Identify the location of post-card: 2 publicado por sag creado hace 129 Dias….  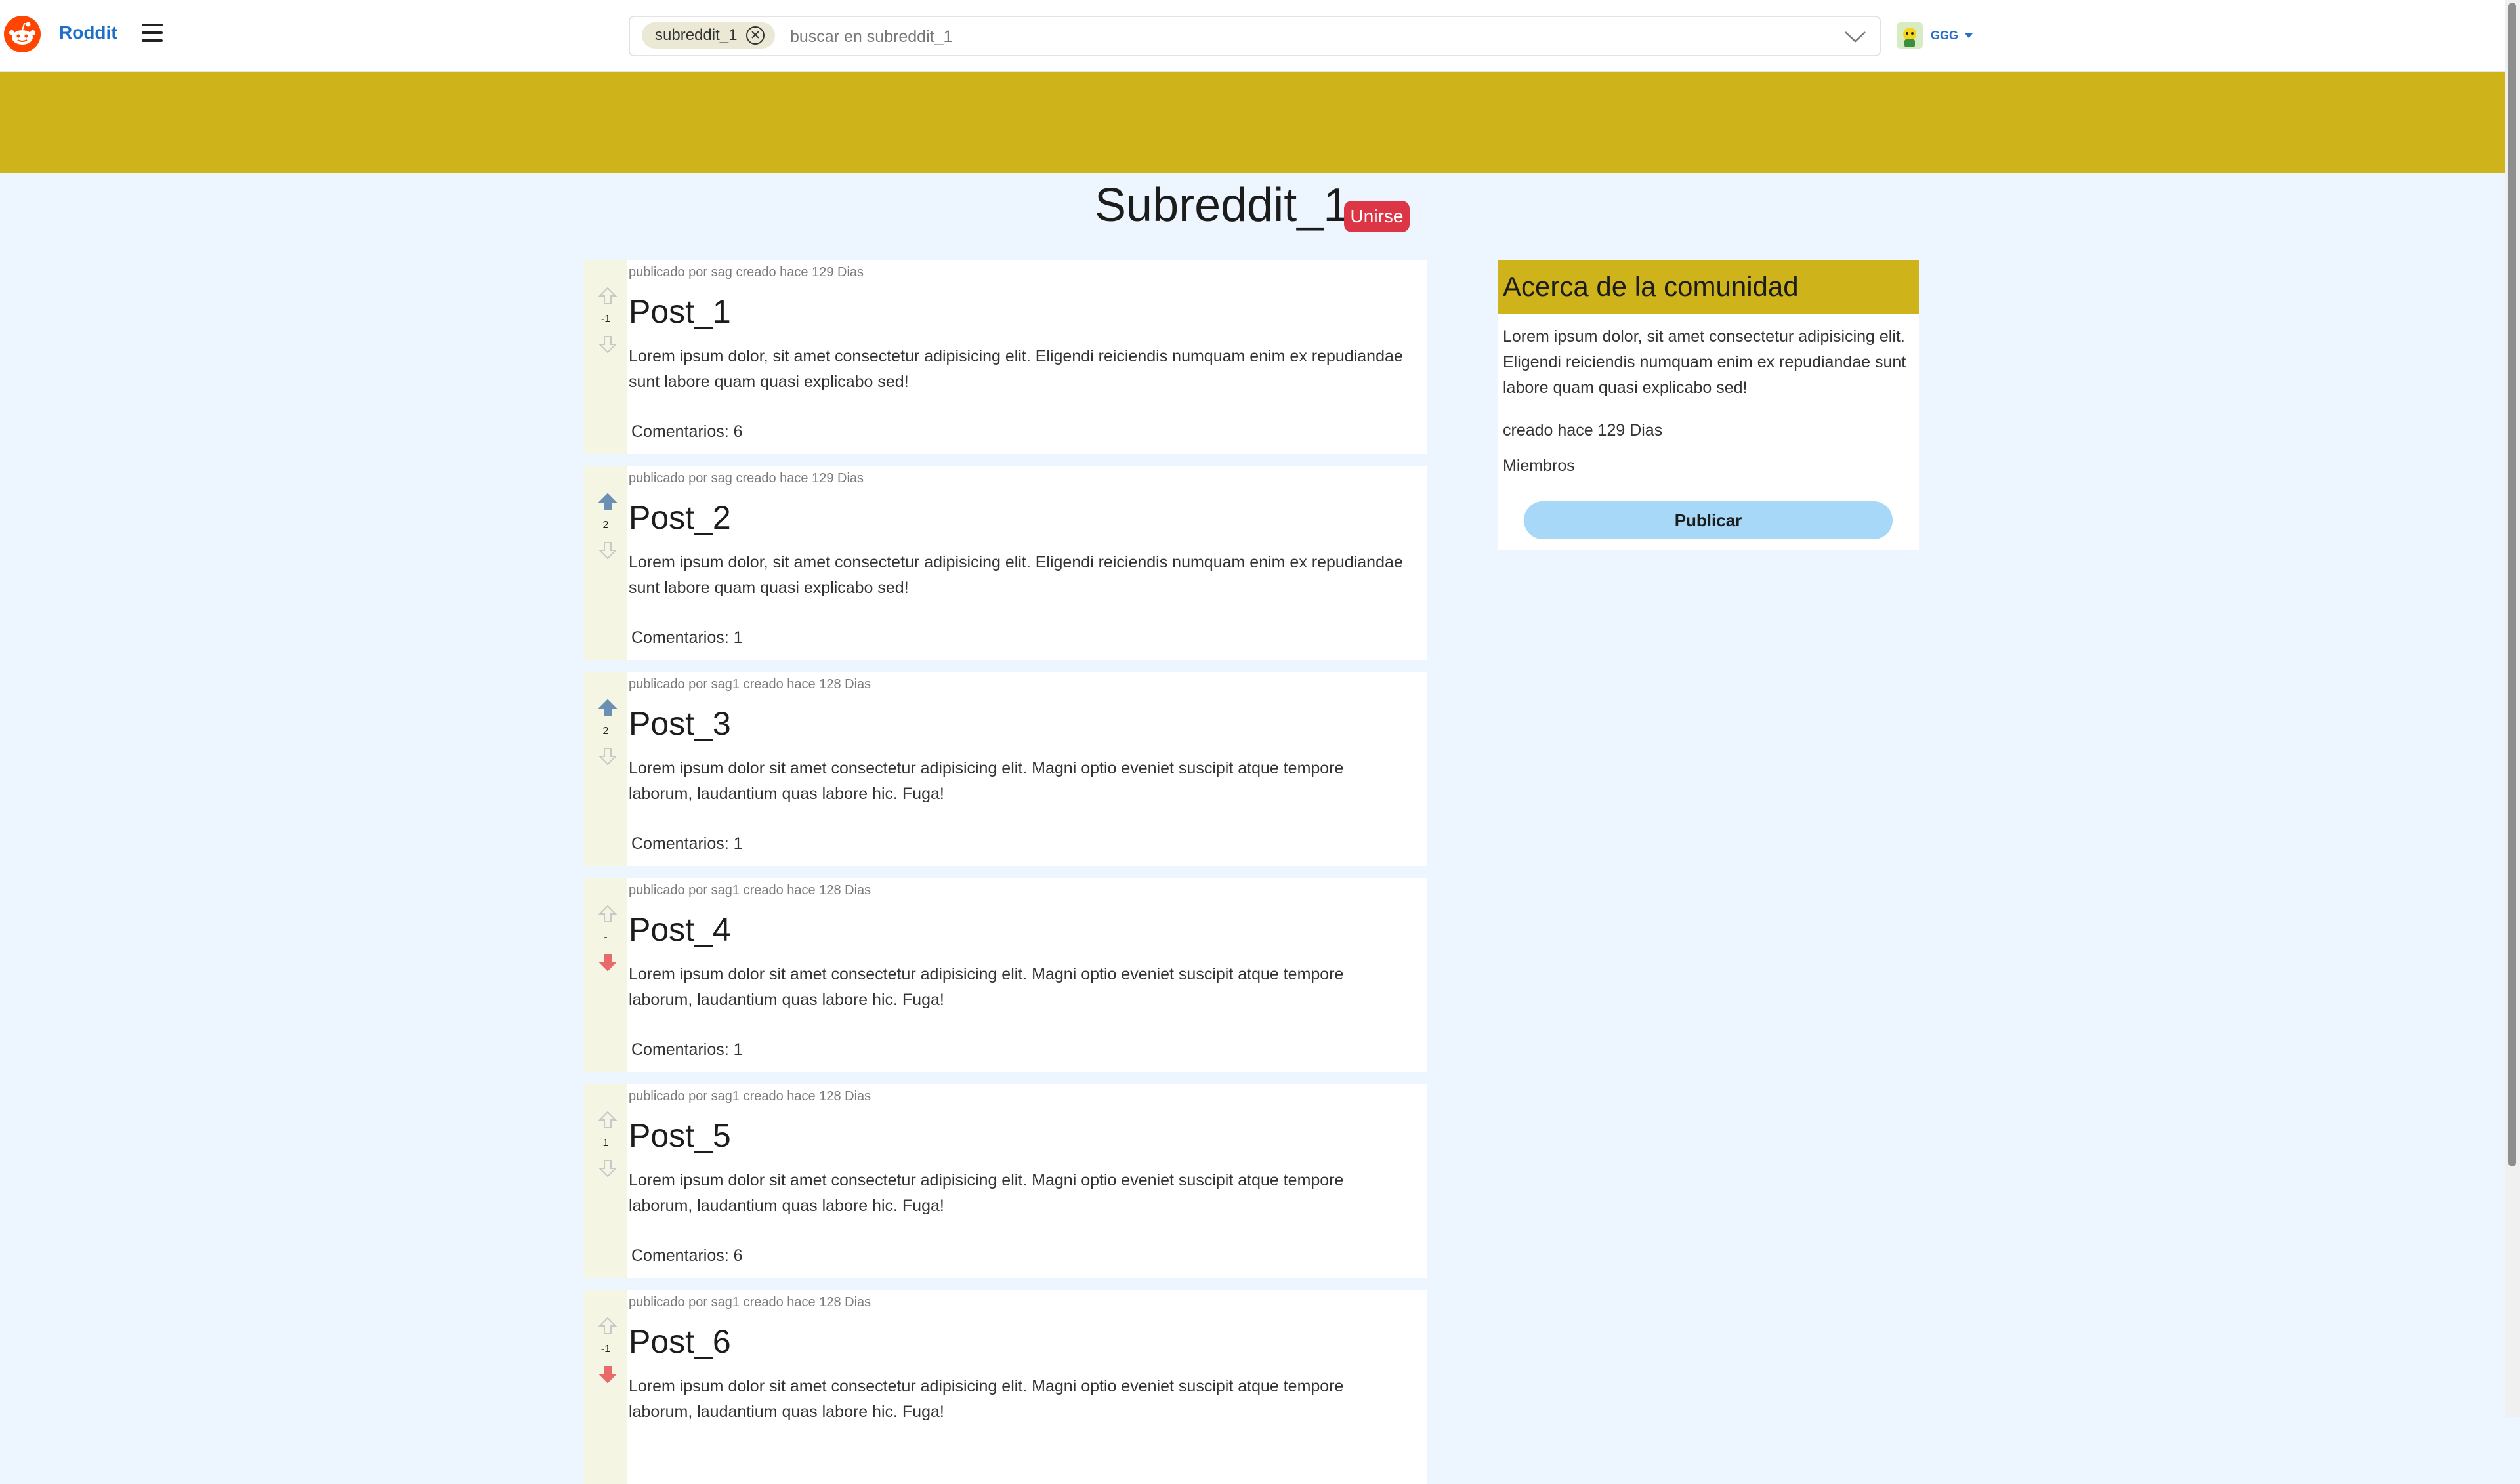
(1005, 563).